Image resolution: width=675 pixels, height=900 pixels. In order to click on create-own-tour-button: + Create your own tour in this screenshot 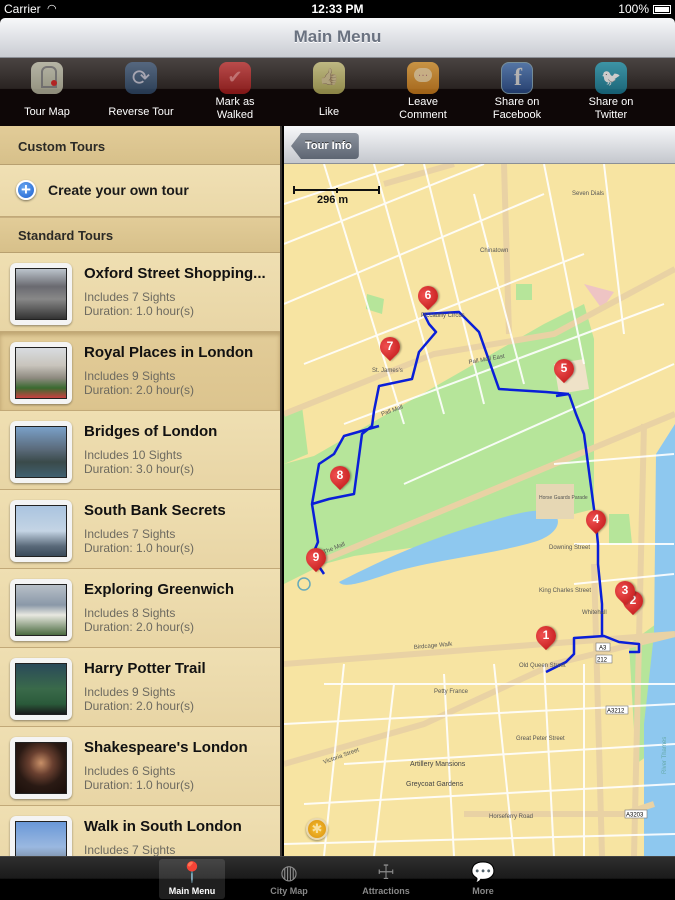, I will do `click(140, 191)`.